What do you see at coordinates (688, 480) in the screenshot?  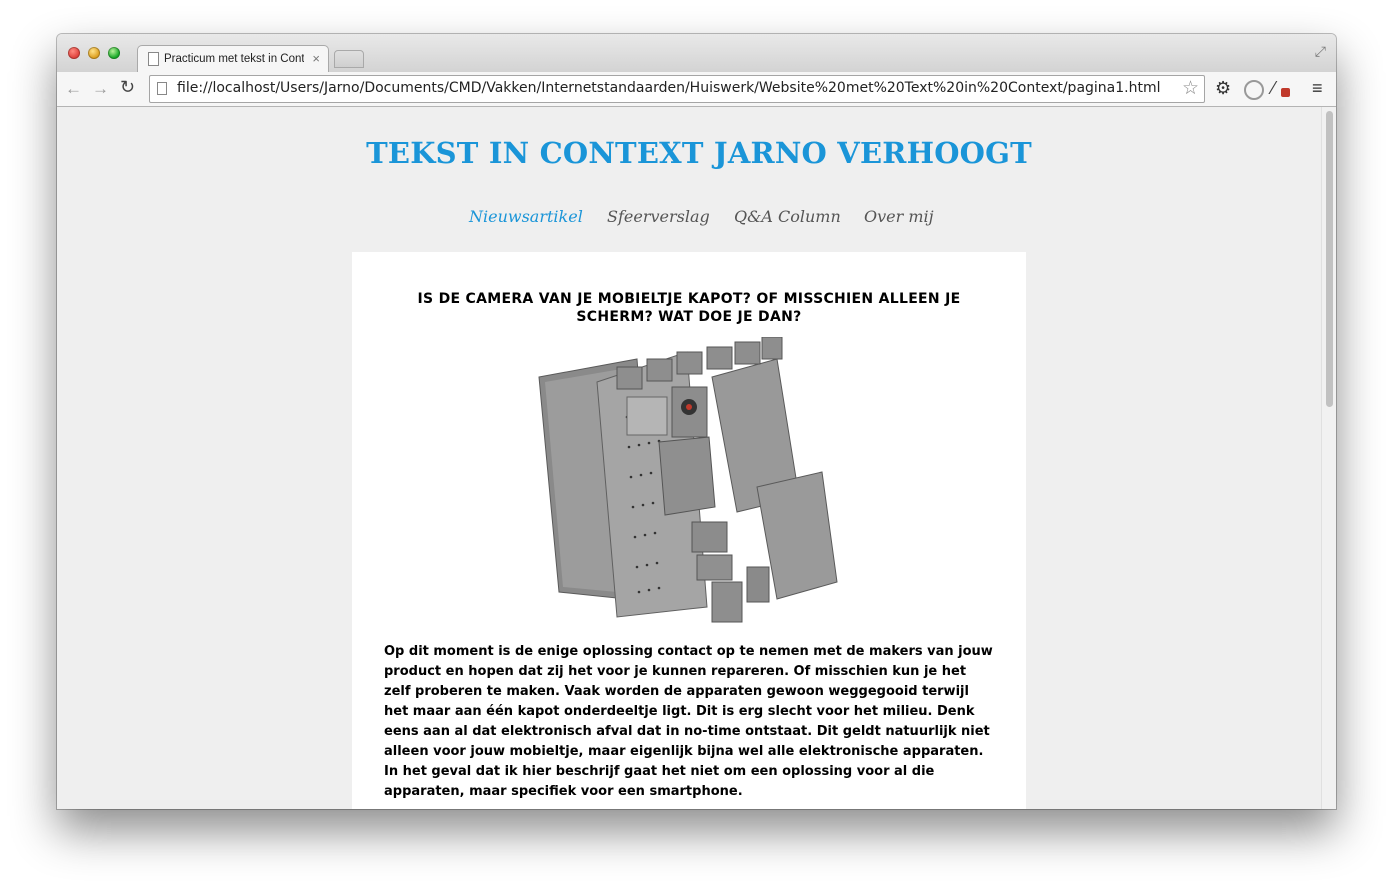 I see `modular-phone-image` at bounding box center [688, 480].